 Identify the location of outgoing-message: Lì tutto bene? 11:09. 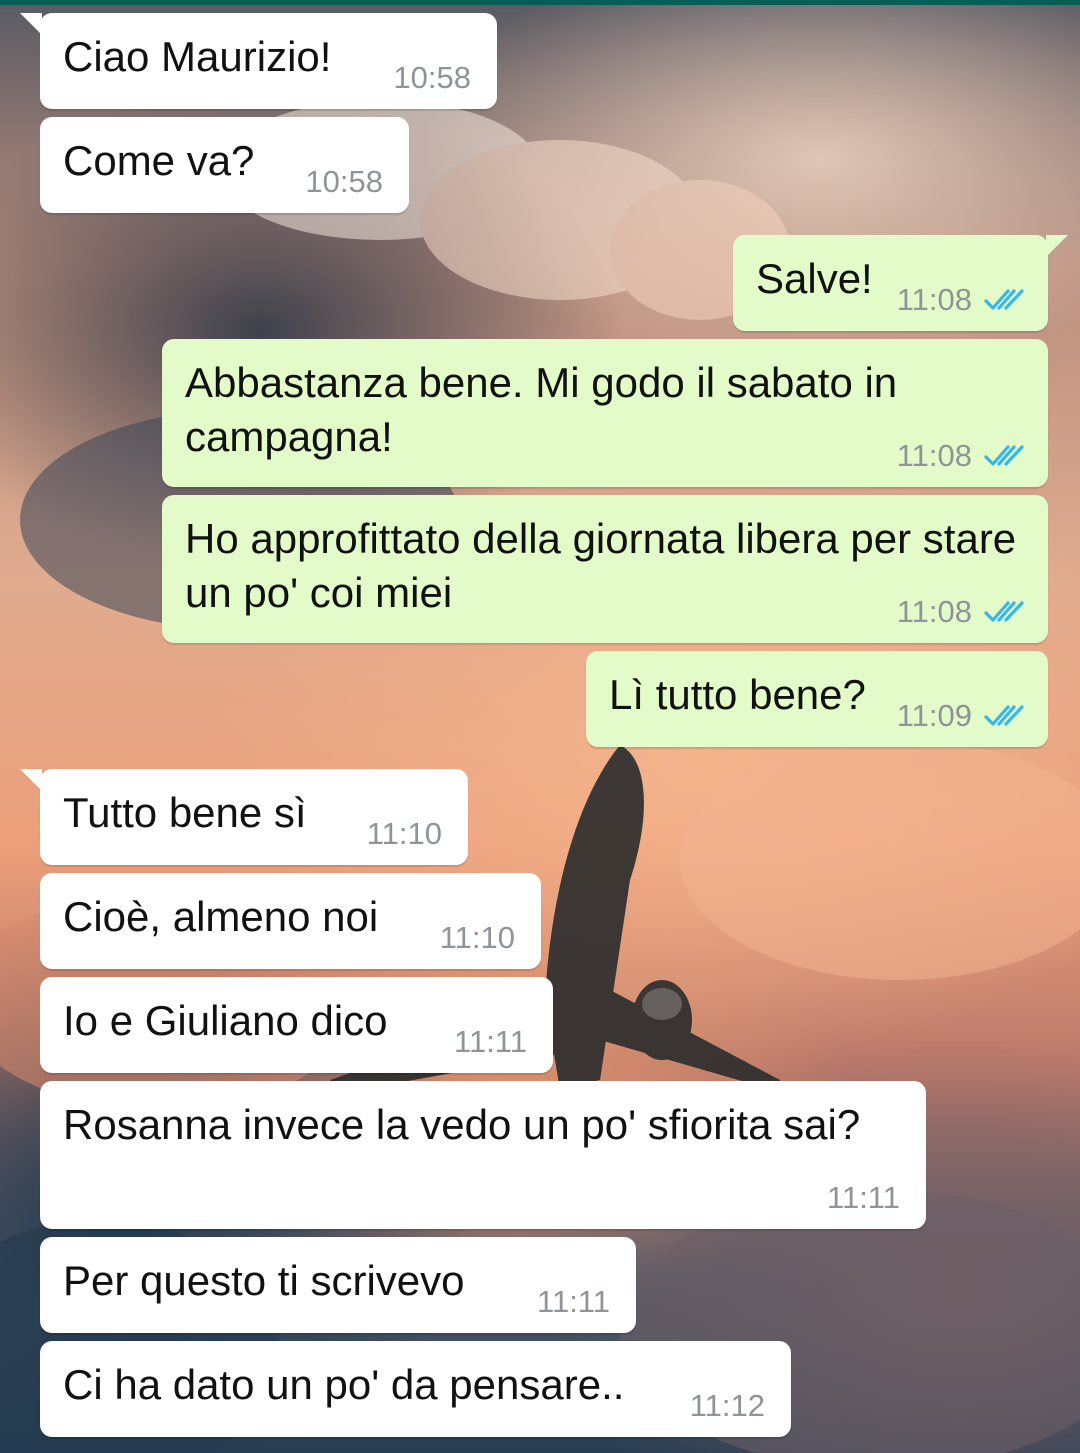
(817, 699).